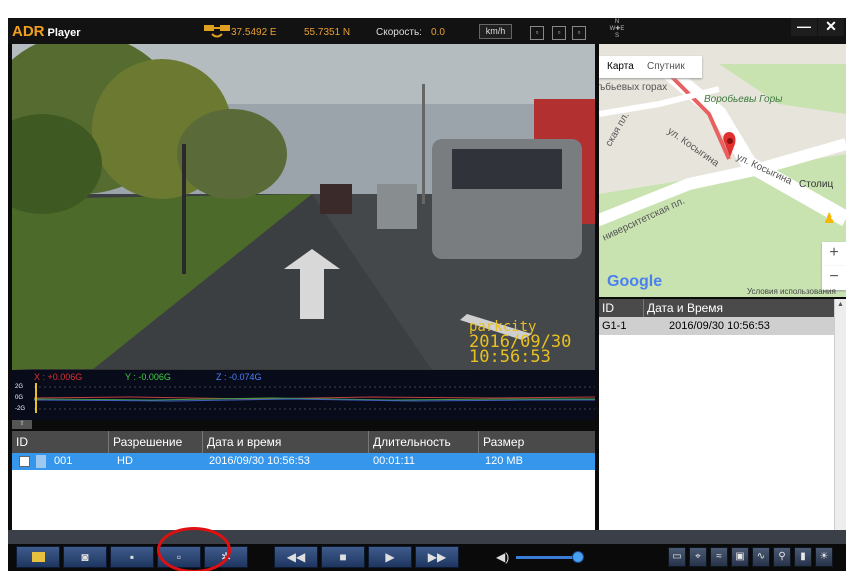  What do you see at coordinates (635, 281) in the screenshot?
I see `google-logo: Google` at bounding box center [635, 281].